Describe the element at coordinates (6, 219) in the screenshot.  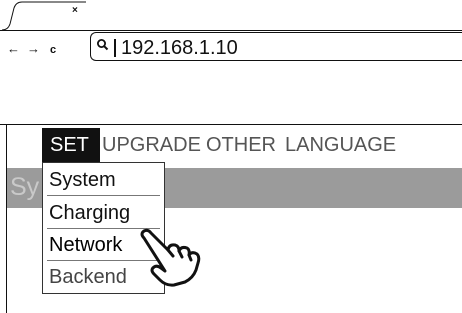
I see `page-left-border` at that location.